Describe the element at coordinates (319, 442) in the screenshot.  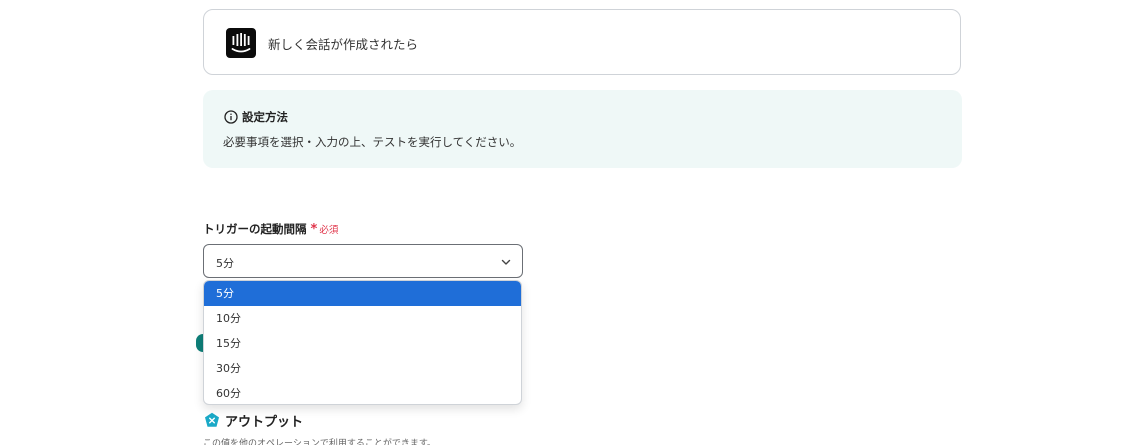
I see `output-description: この値を他のオペレーションで利用することができます。` at that location.